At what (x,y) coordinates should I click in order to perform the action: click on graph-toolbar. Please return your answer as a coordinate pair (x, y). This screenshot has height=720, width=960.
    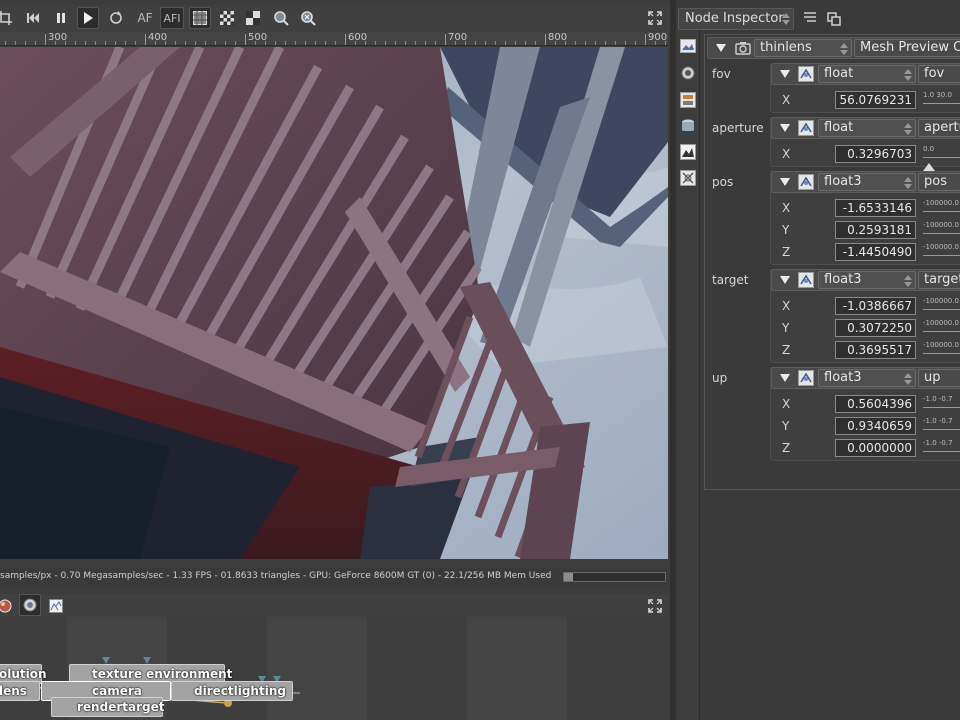
    Looking at the image, I should click on (334, 605).